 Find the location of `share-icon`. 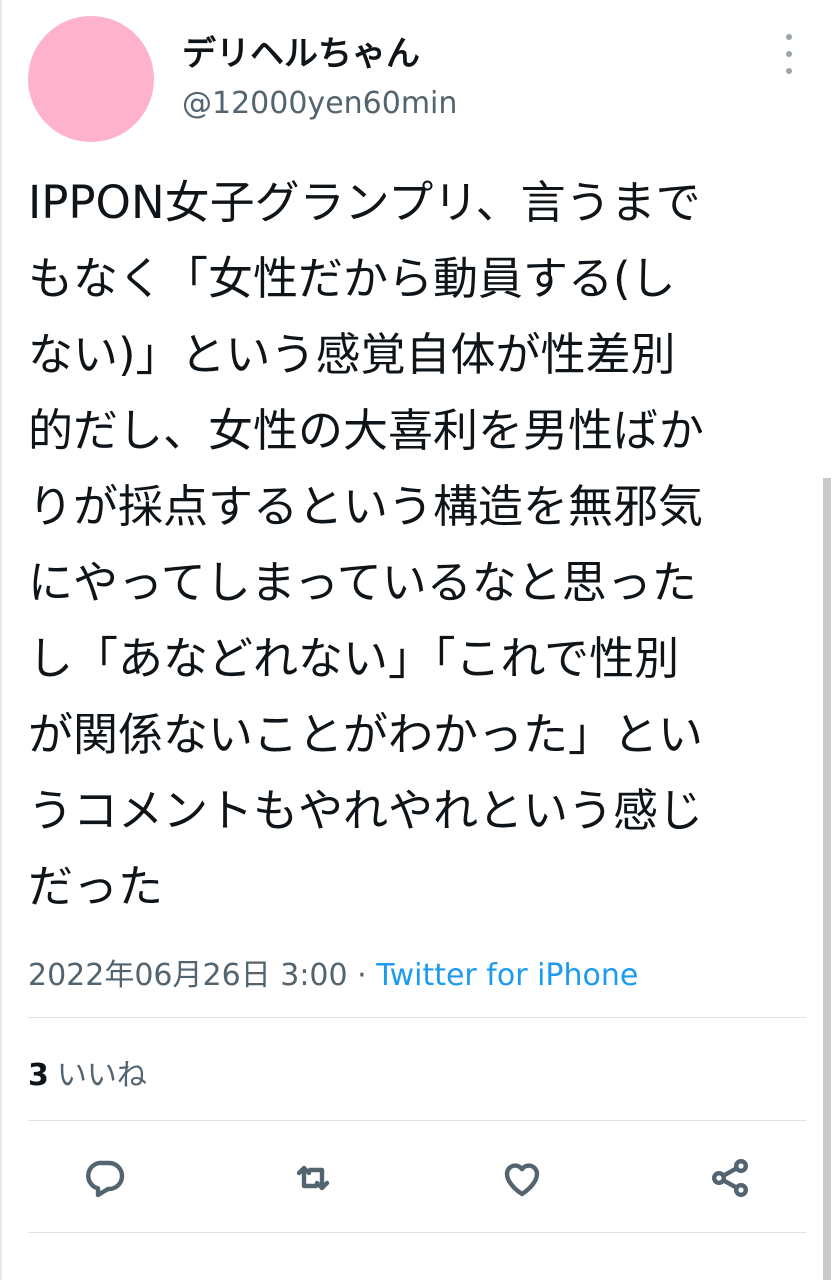

share-icon is located at coordinates (730, 1178).